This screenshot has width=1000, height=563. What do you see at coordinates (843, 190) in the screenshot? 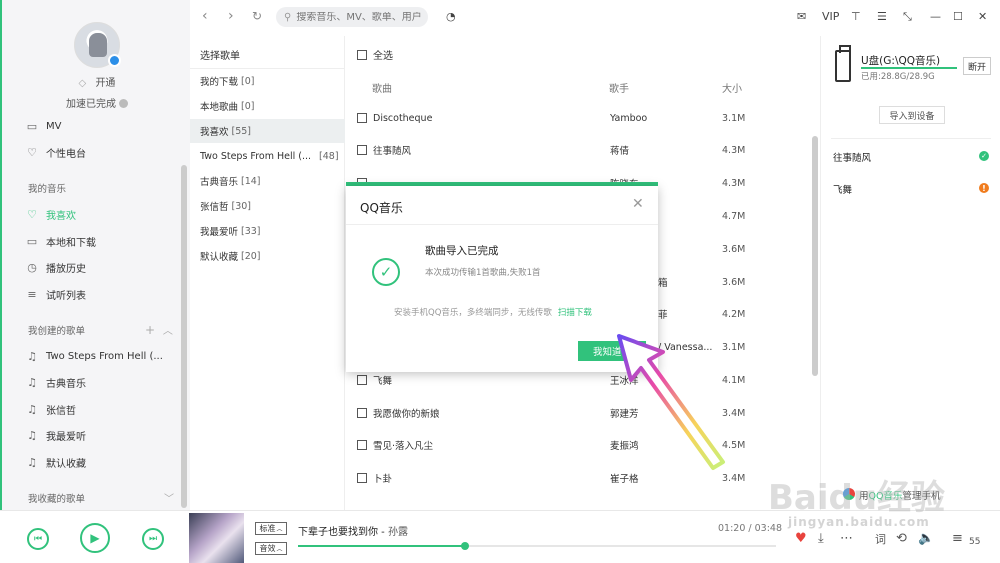
I see `device-song: 飞舞` at bounding box center [843, 190].